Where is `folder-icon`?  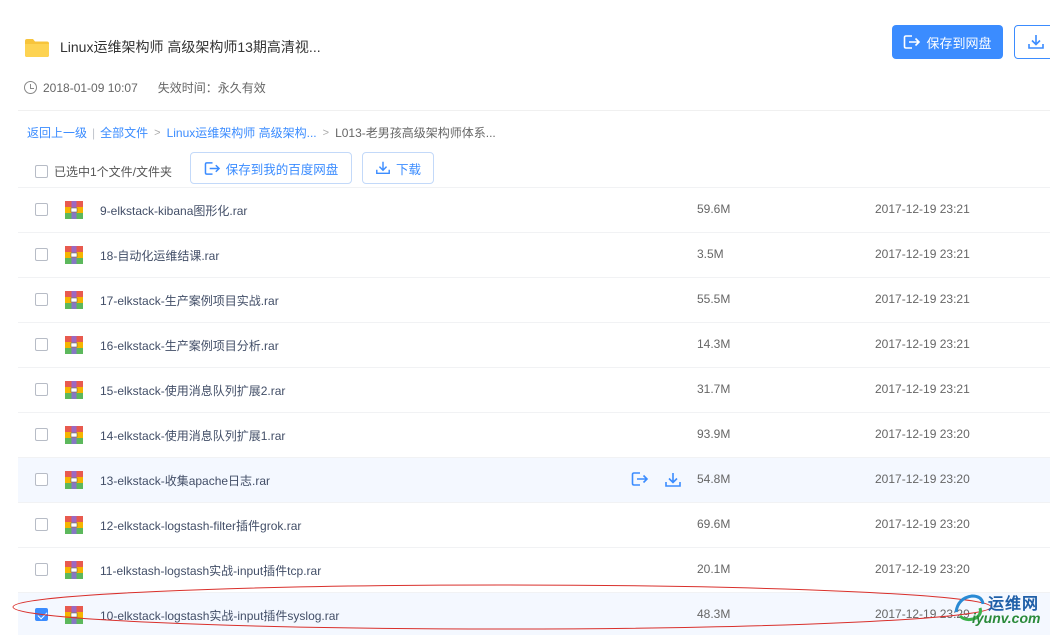 folder-icon is located at coordinates (37, 48).